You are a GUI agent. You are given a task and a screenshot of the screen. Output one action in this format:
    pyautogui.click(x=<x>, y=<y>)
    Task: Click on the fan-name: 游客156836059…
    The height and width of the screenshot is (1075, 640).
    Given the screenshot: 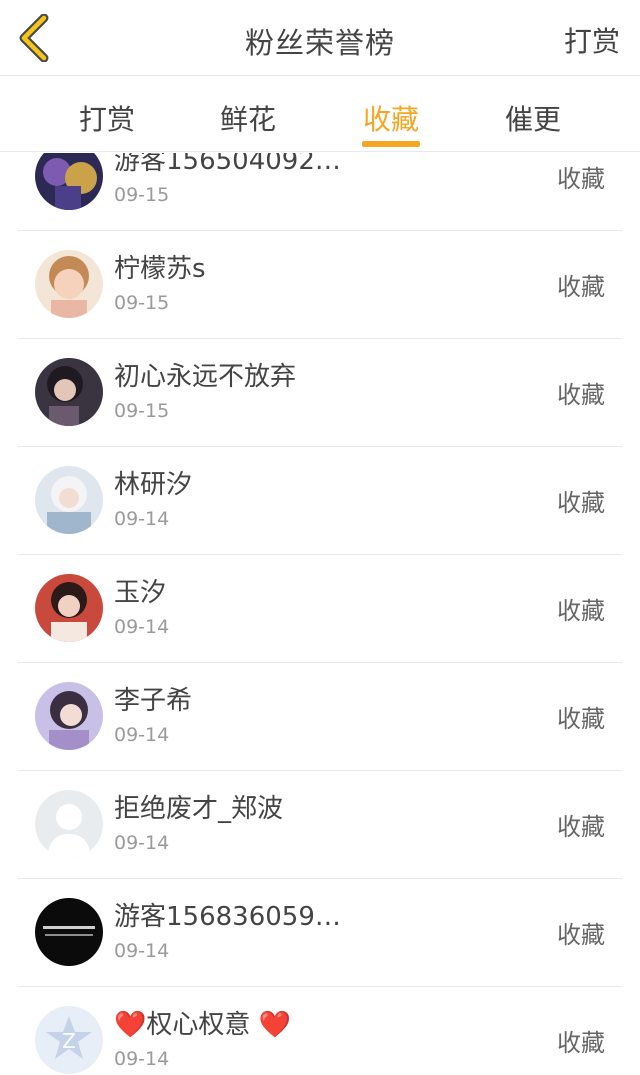 What is the action you would take?
    pyautogui.click(x=227, y=917)
    